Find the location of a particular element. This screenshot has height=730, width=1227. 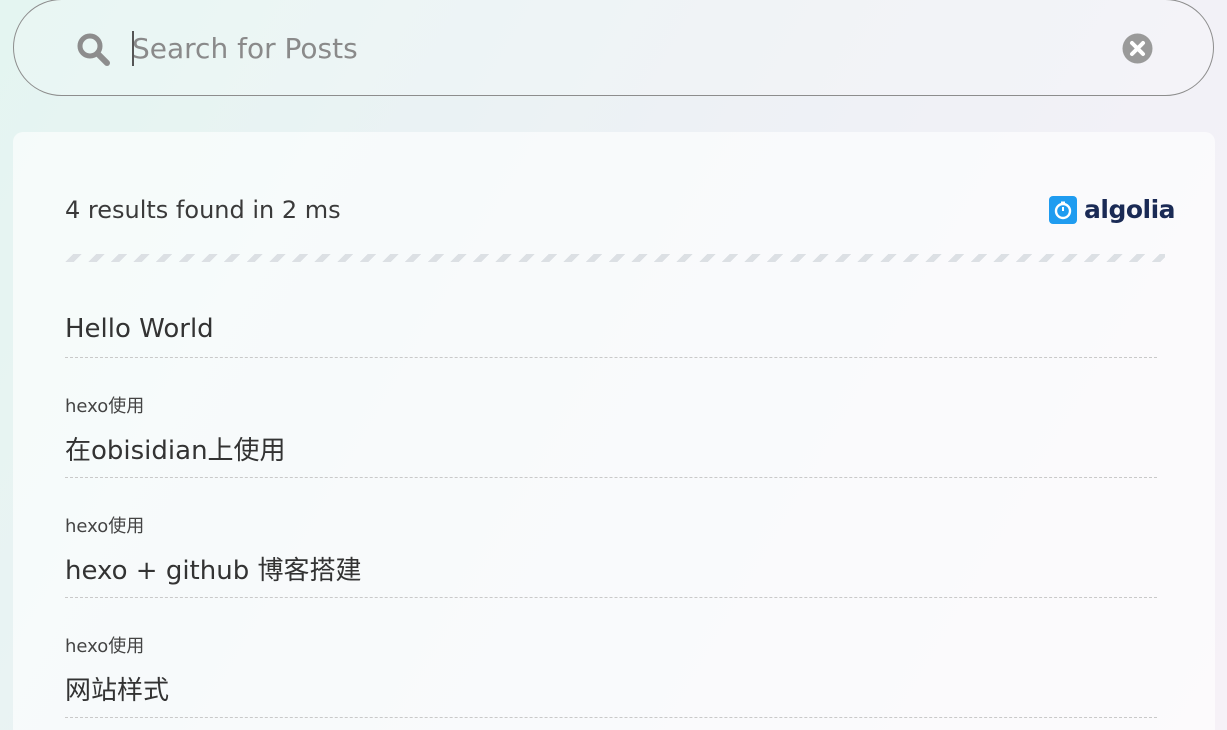

algolia-logo: algolia is located at coordinates (1112, 209).